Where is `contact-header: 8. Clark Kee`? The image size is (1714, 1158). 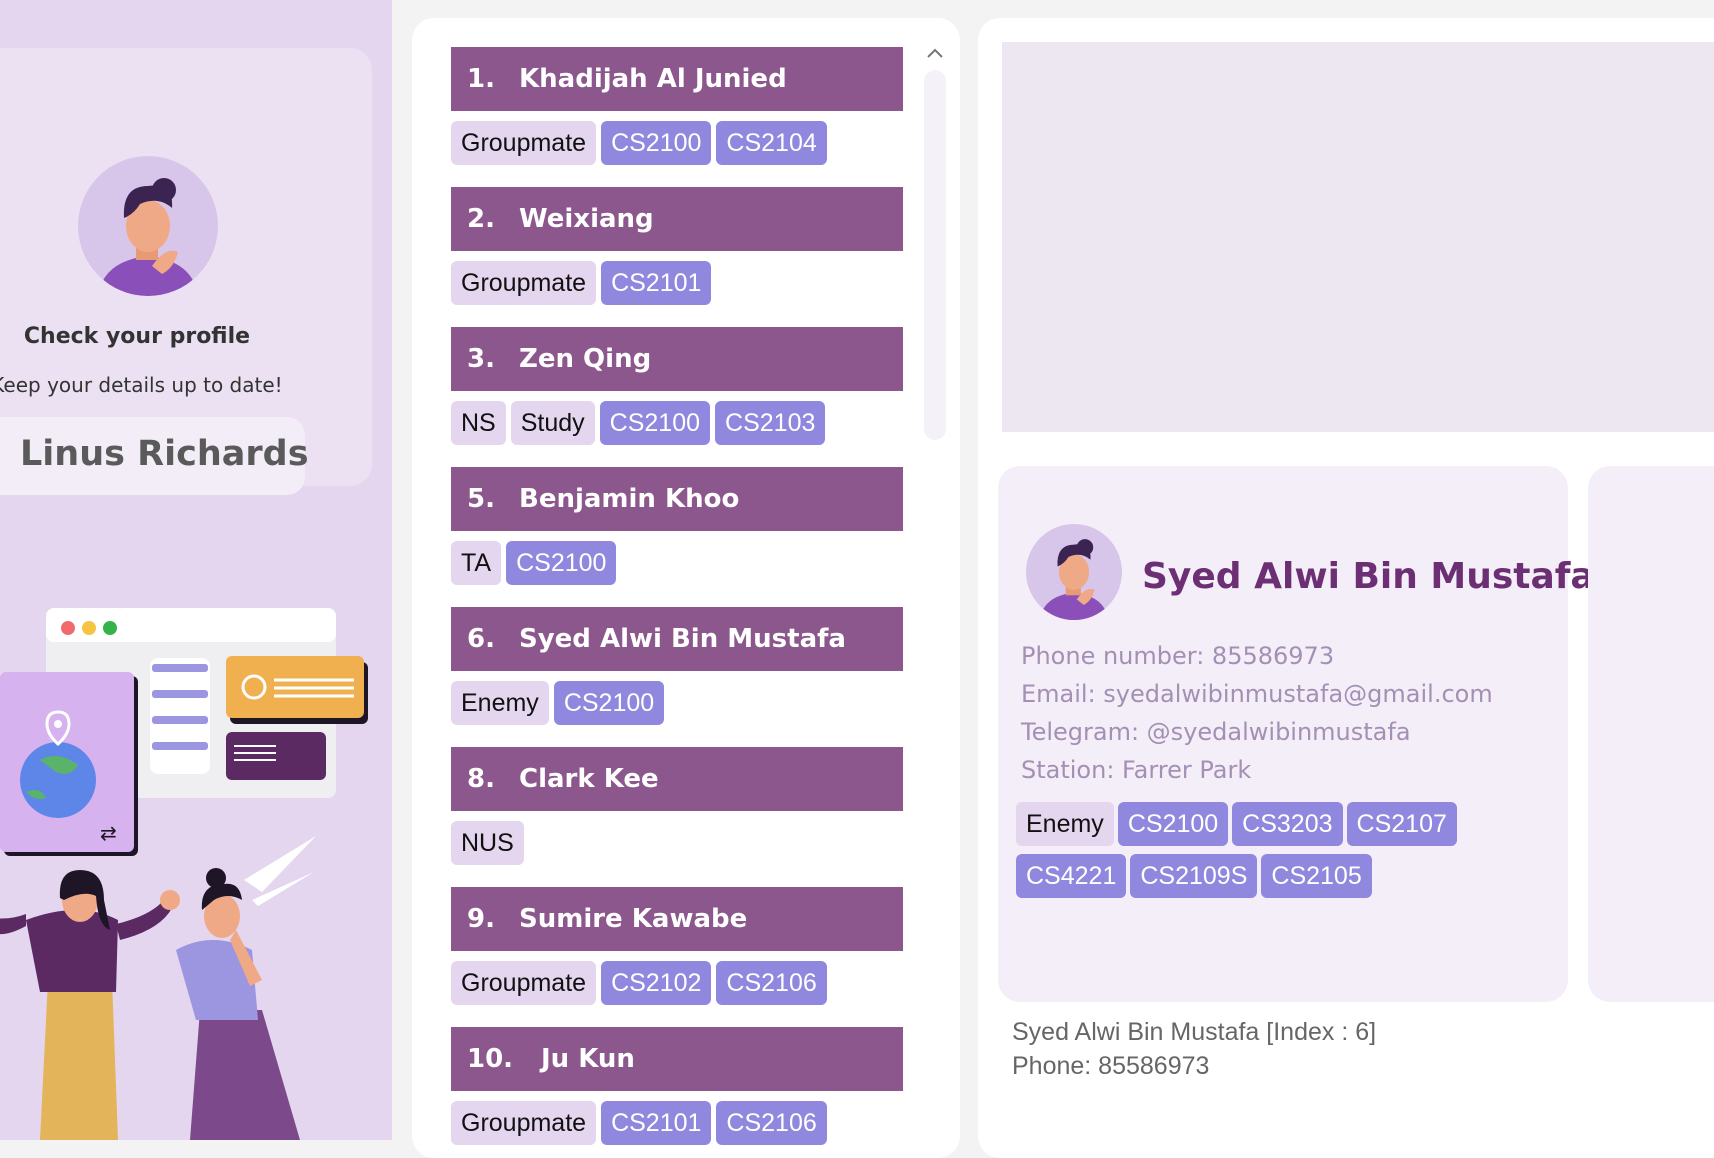
contact-header: 8. Clark Kee is located at coordinates (677, 779).